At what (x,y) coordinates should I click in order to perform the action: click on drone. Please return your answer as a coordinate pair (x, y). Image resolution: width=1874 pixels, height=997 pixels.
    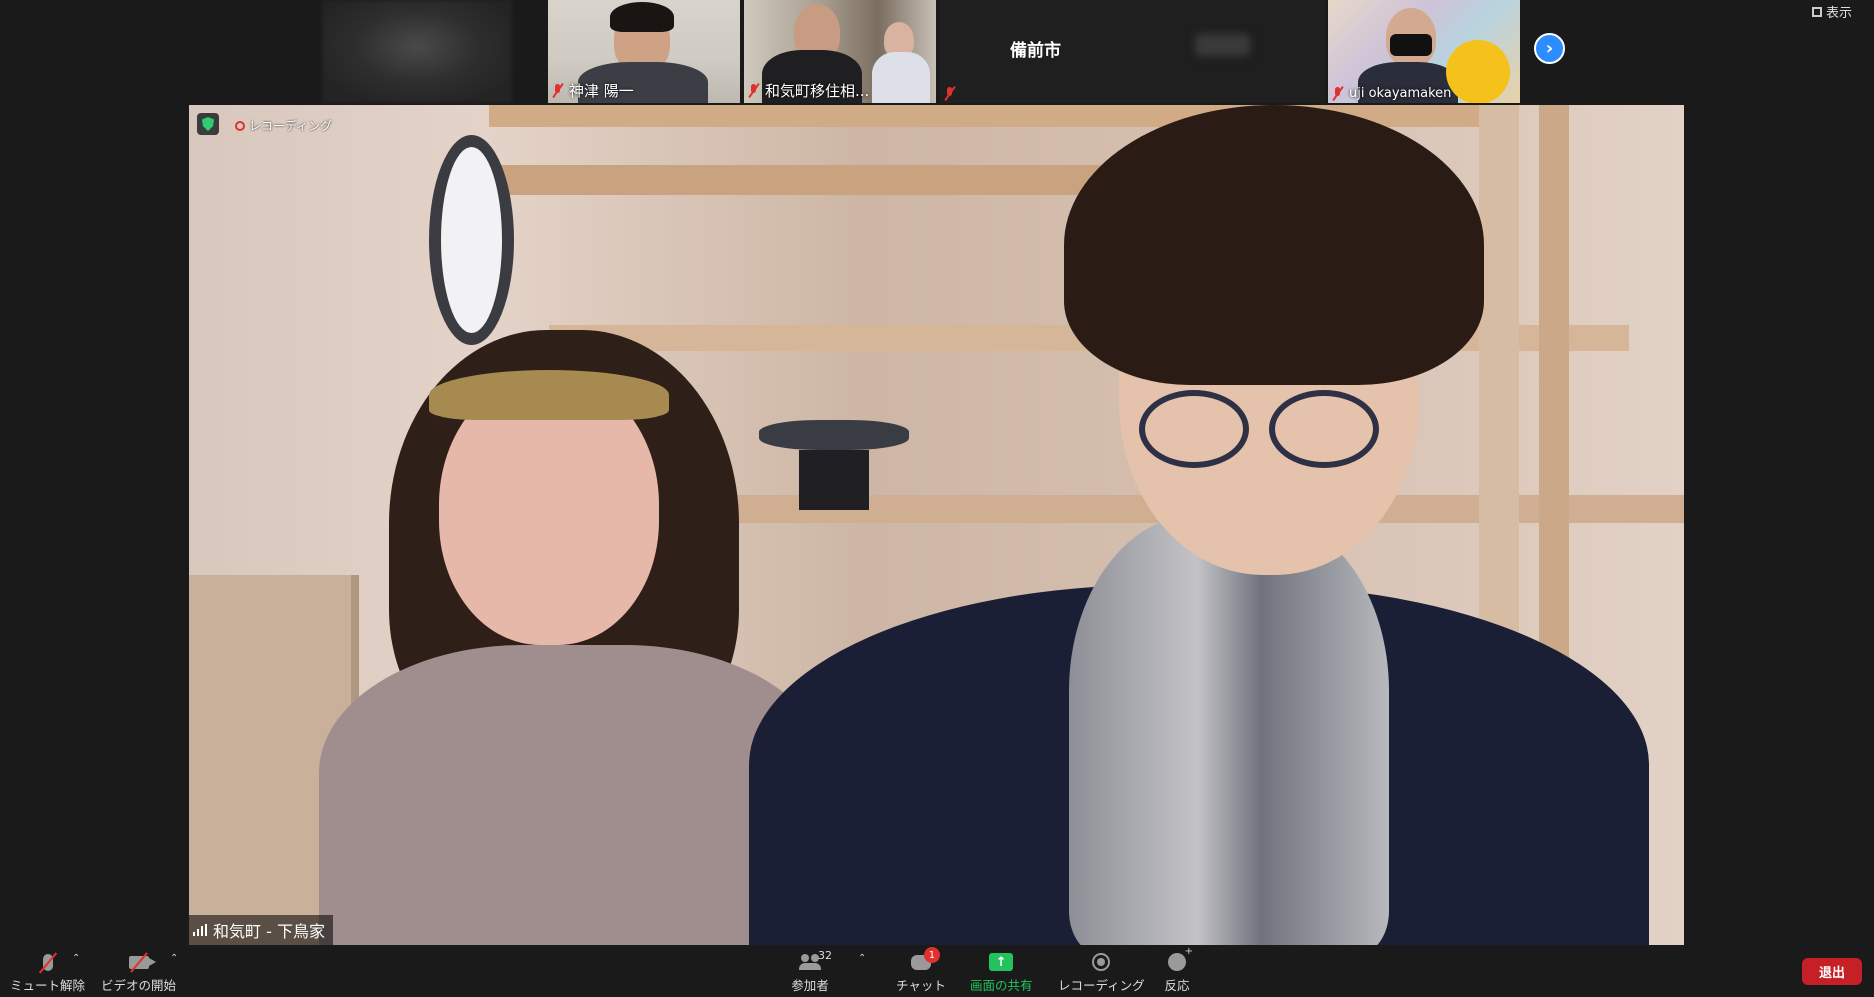
    Looking at the image, I should click on (834, 435).